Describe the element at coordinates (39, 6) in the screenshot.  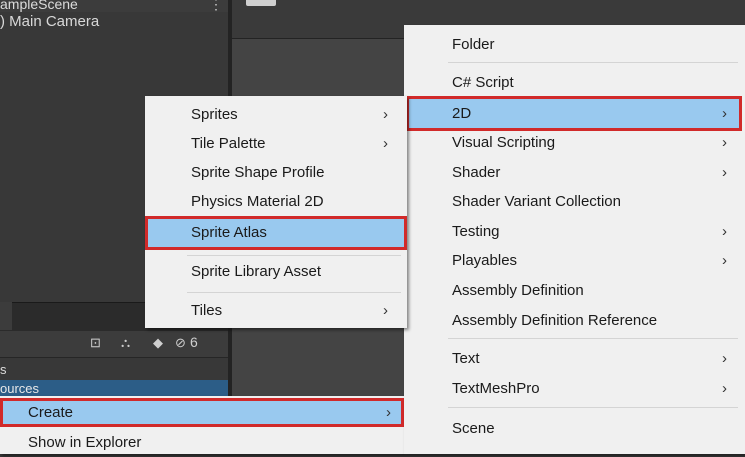
I see `scene-title: ampleScene` at that location.